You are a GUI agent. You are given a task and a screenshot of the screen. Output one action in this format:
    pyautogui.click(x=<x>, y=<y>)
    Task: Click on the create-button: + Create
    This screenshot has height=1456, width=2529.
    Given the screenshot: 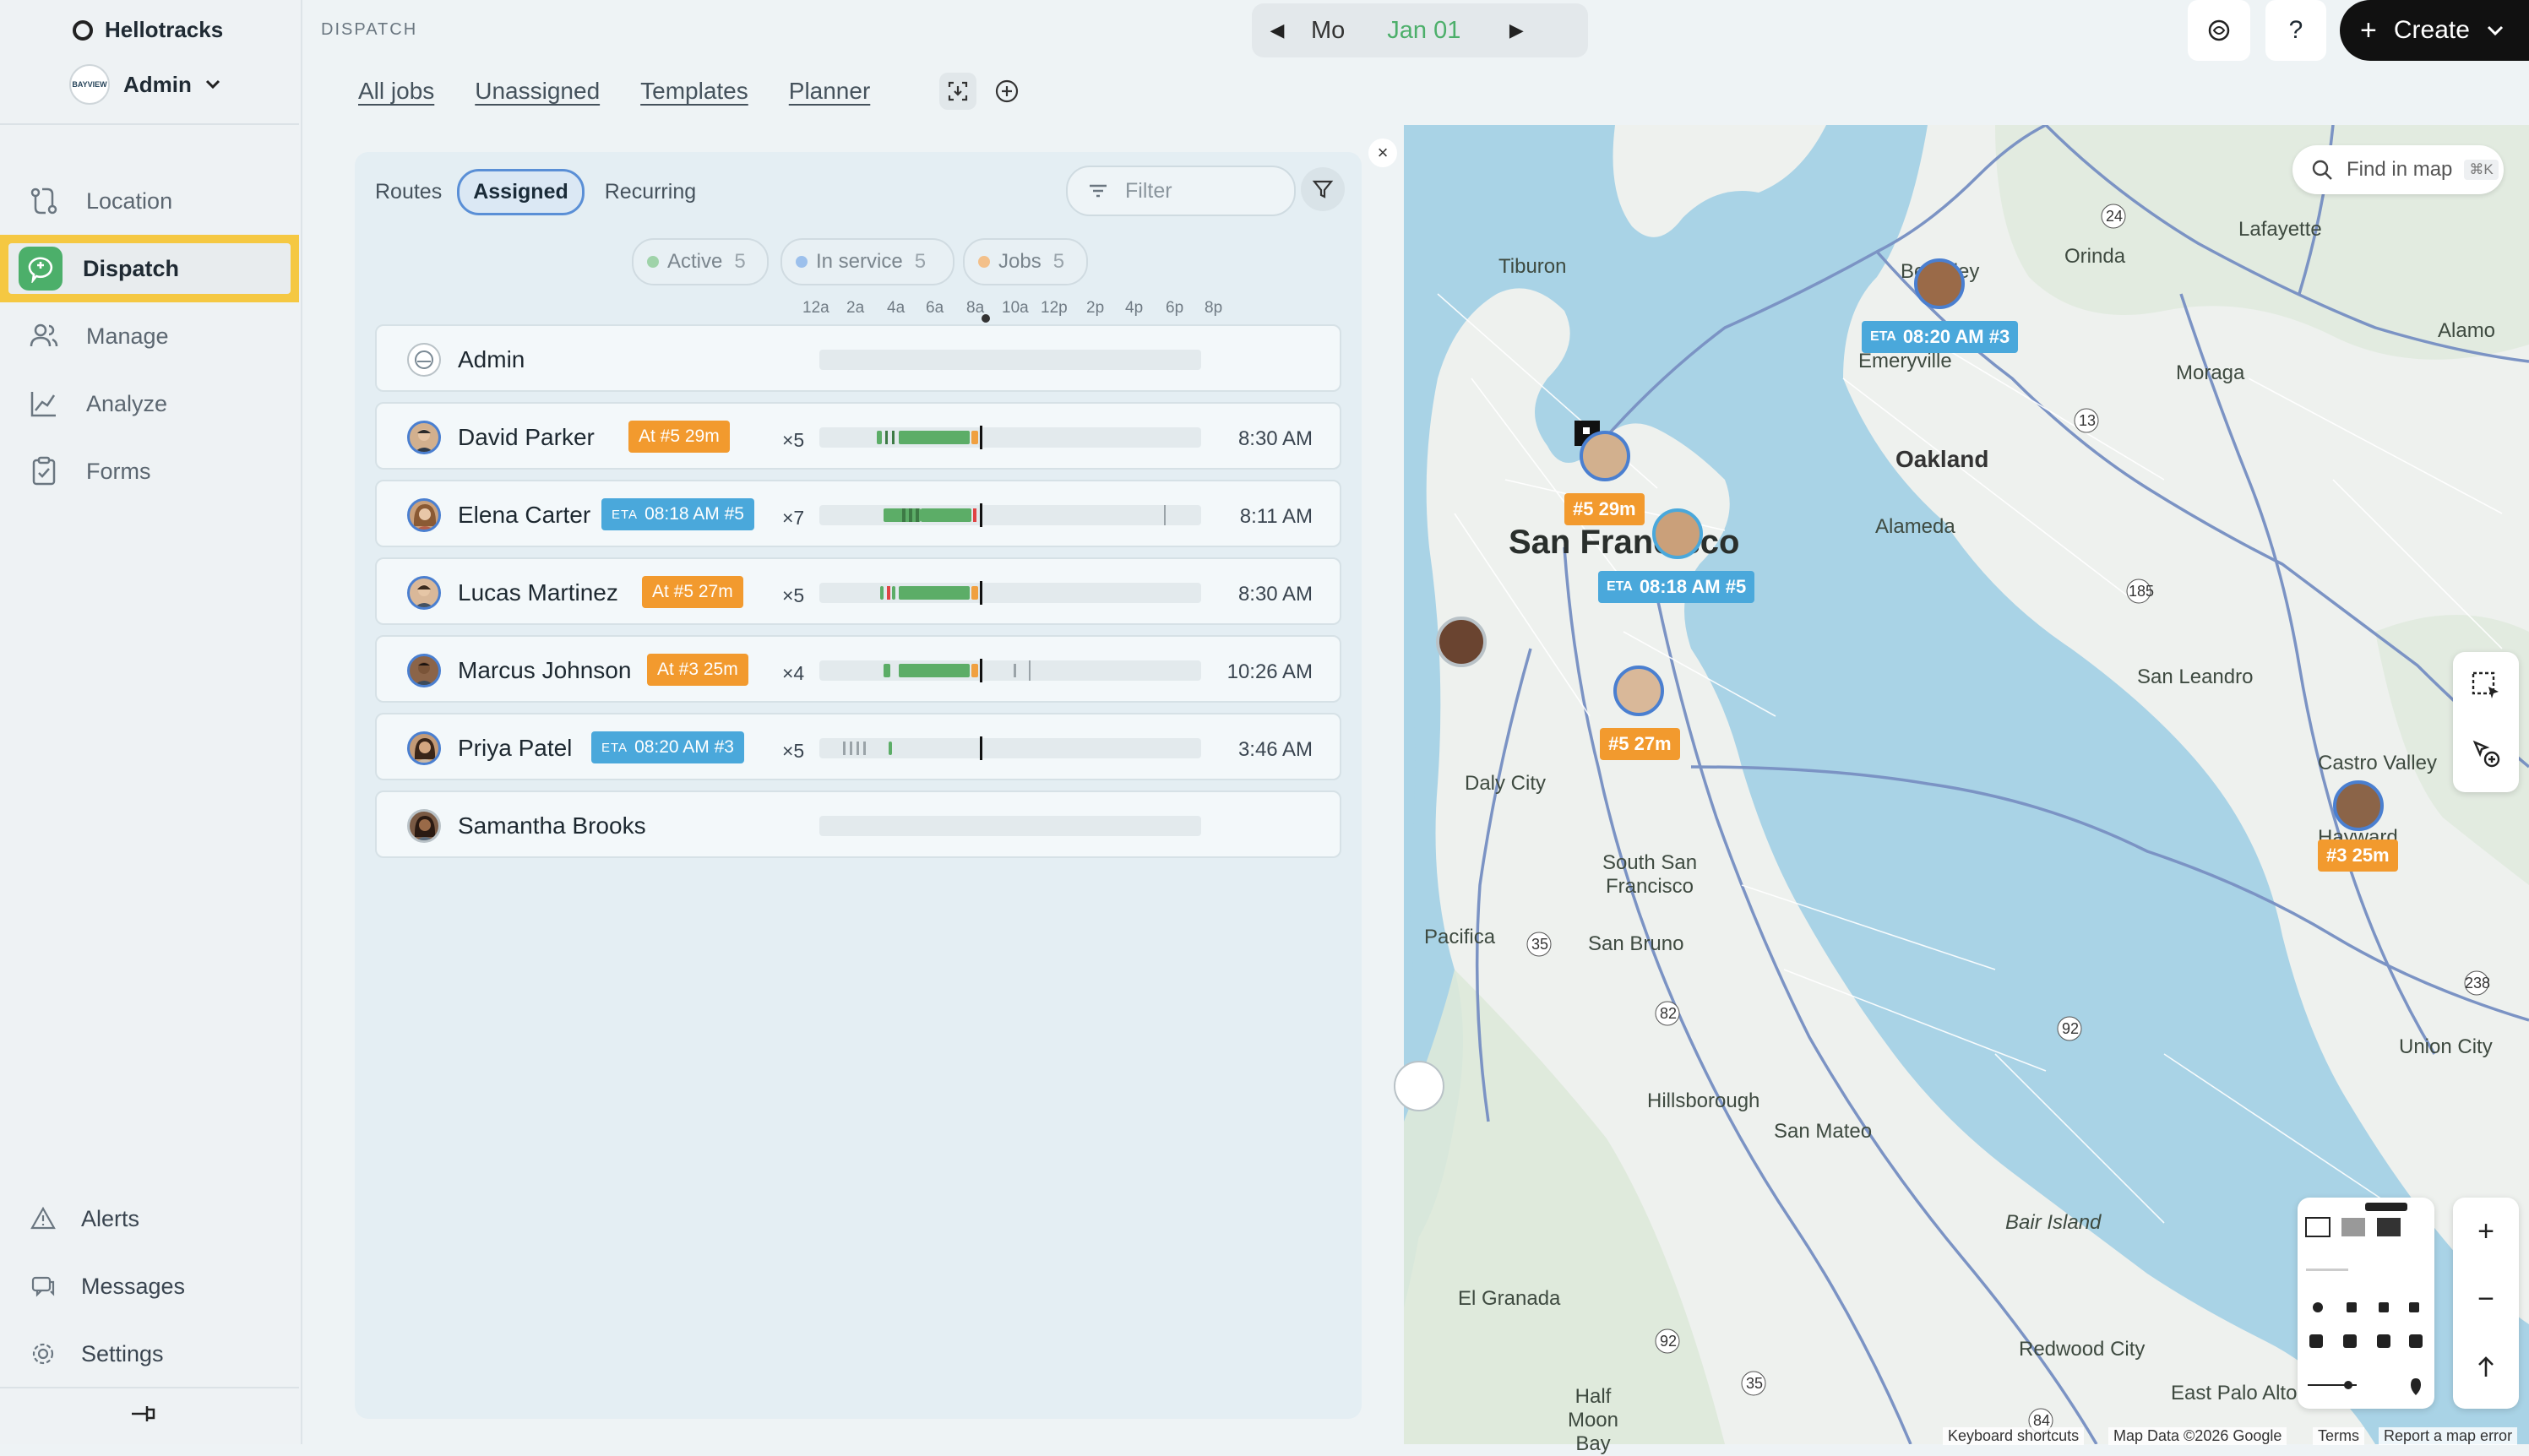 What is the action you would take?
    pyautogui.click(x=2434, y=31)
    